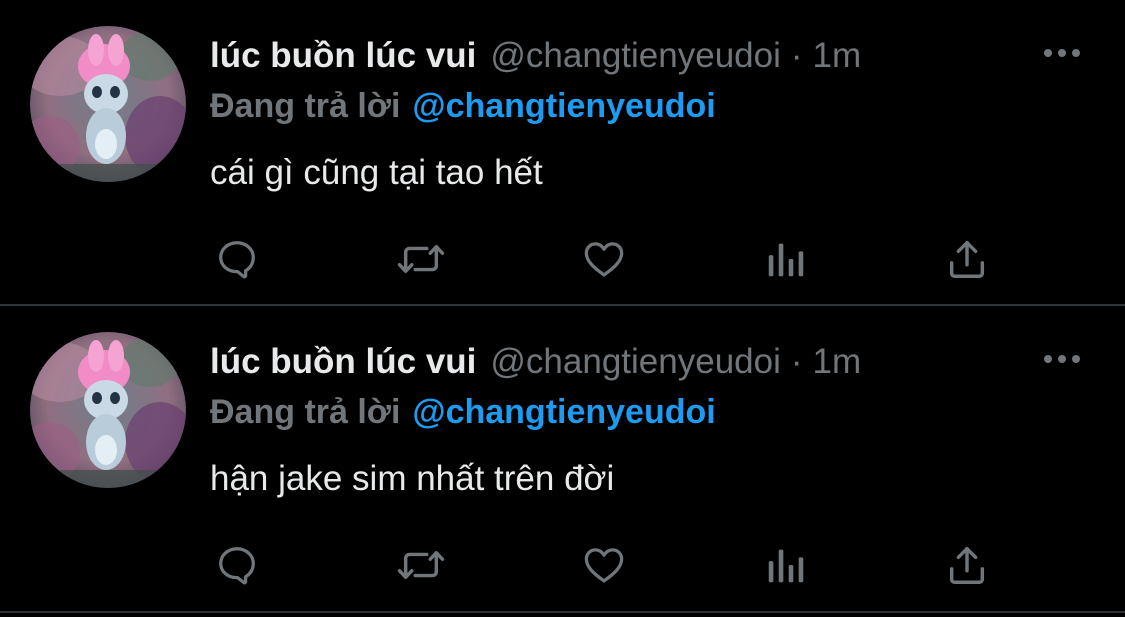  What do you see at coordinates (412, 478) in the screenshot?
I see `tweet-text: hận jake sim nhất trên đời` at bounding box center [412, 478].